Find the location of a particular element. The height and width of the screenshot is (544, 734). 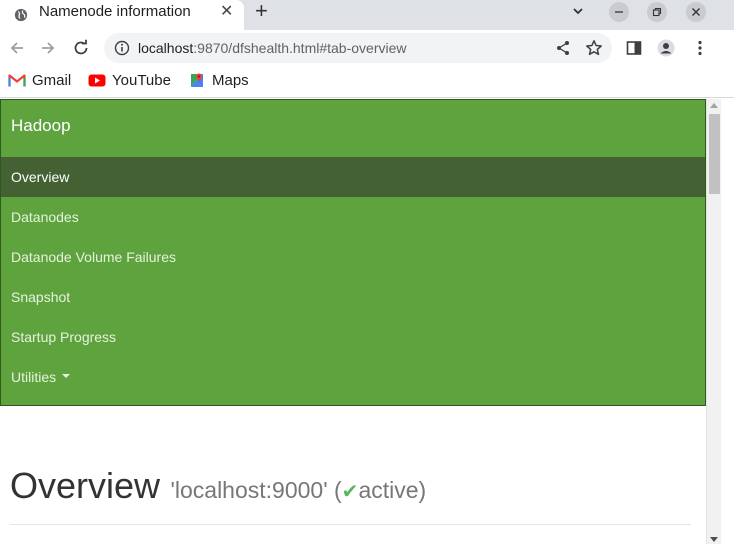

close-window-button is located at coordinates (696, 12).